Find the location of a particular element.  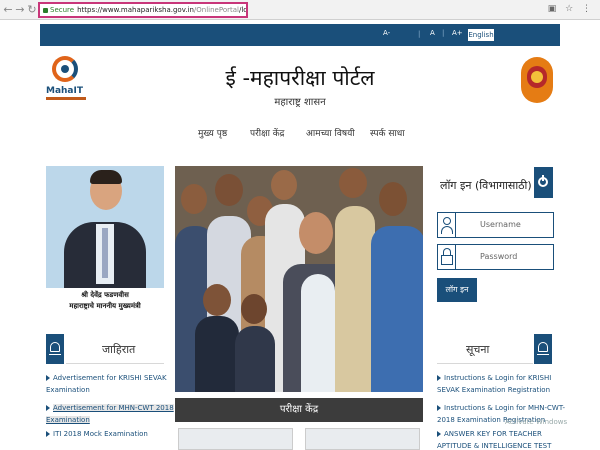

power-icon is located at coordinates (543, 182).